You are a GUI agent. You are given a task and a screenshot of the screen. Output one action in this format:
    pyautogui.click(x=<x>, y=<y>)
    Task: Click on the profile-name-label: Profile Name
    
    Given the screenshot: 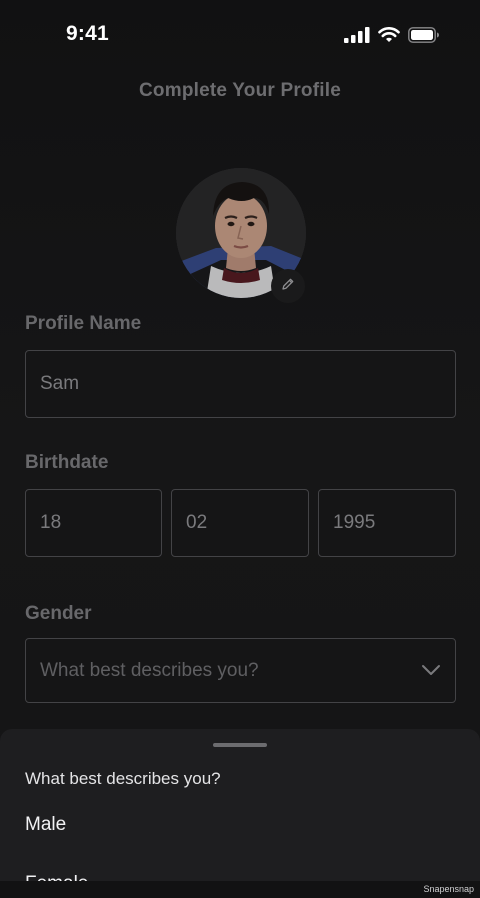 What is the action you would take?
    pyautogui.click(x=83, y=323)
    